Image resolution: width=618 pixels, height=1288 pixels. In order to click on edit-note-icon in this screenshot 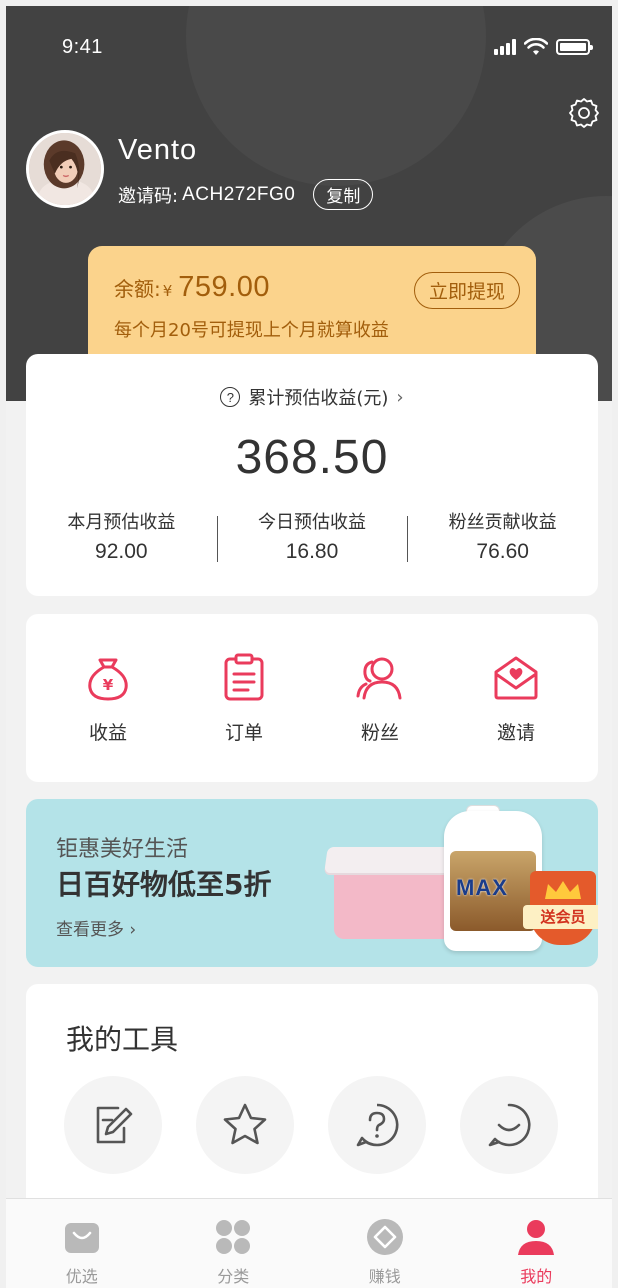, I will do `click(114, 1125)`.